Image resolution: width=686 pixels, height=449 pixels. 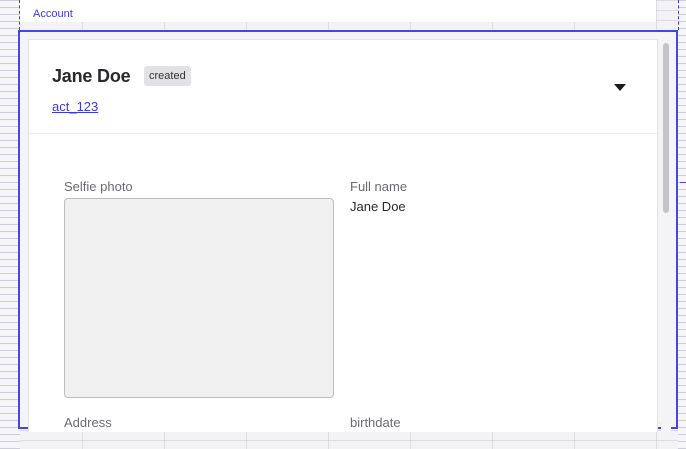 I want to click on account-section-label: Account, so click(x=53, y=14).